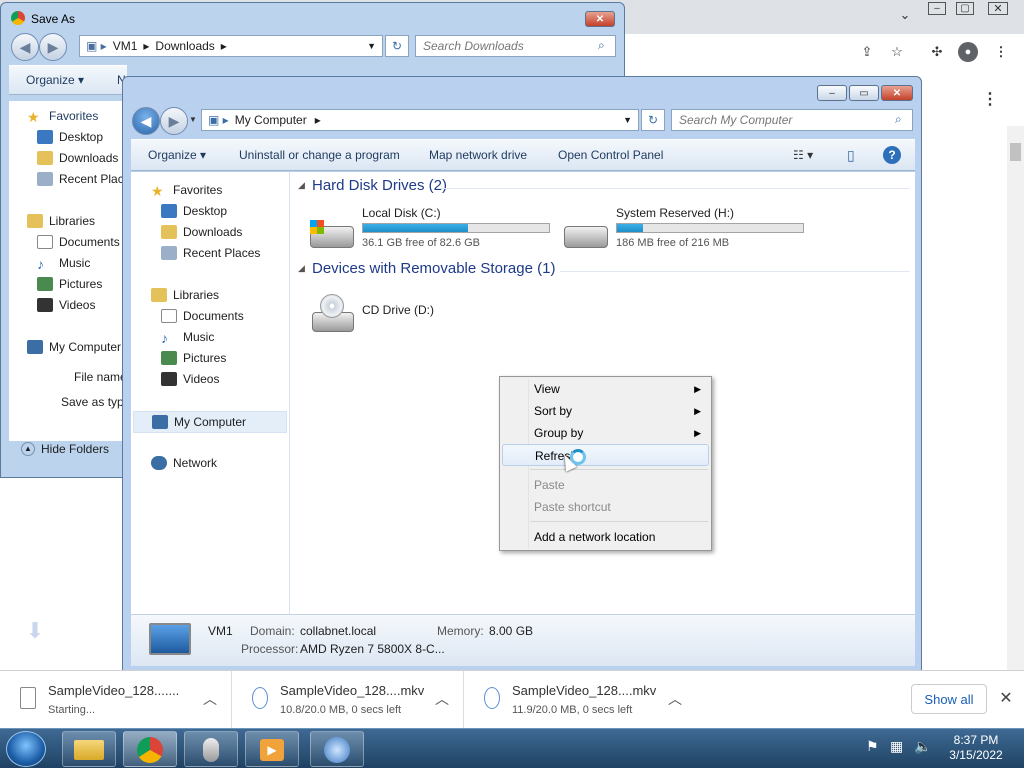  What do you see at coordinates (864, 93) in the screenshot?
I see `maximize-button: ▭` at bounding box center [864, 93].